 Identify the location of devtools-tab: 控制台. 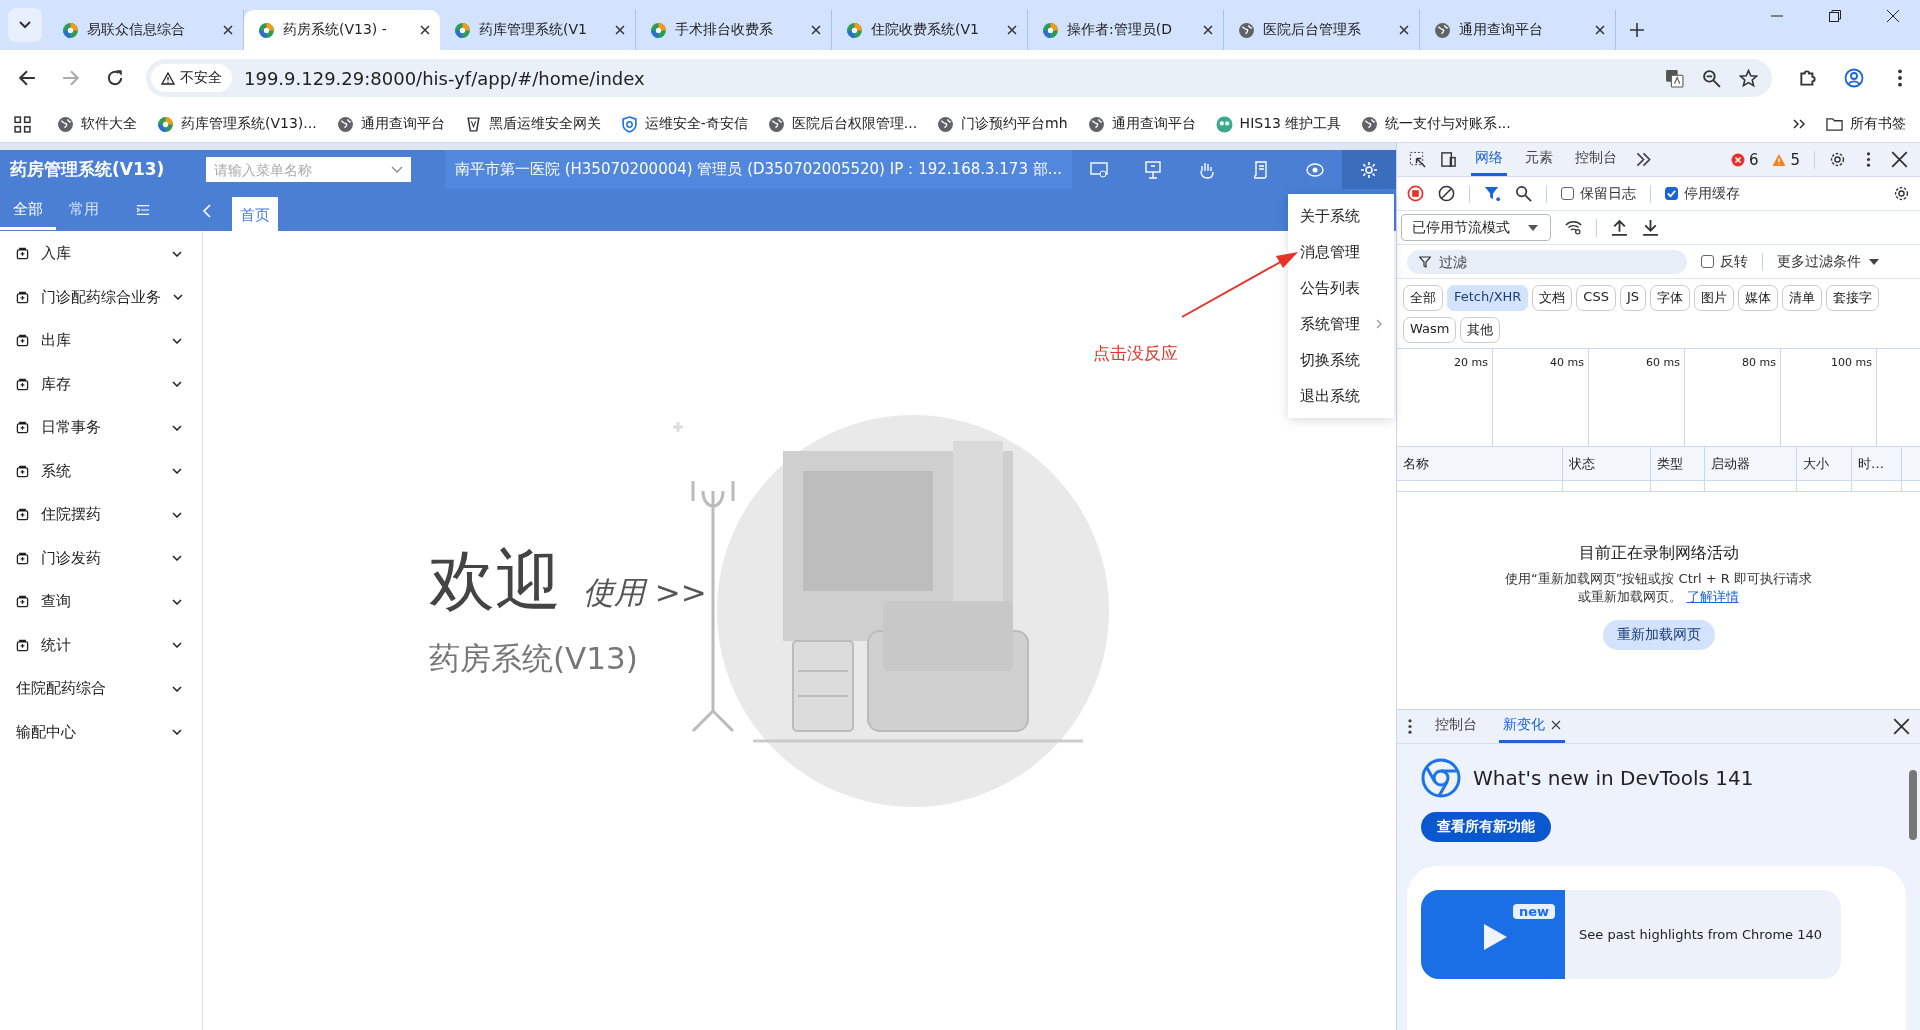
(1596, 159).